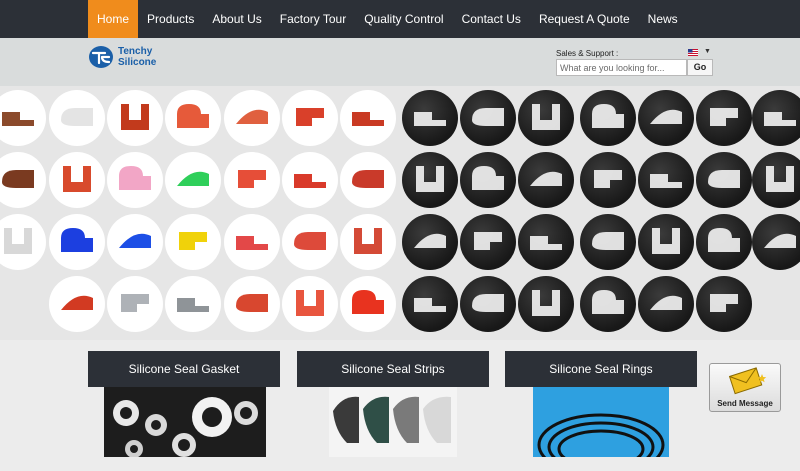 Image resolution: width=800 pixels, height=471 pixels. What do you see at coordinates (313, 19) in the screenshot?
I see `nav-factory-tour: Factory Tour` at bounding box center [313, 19].